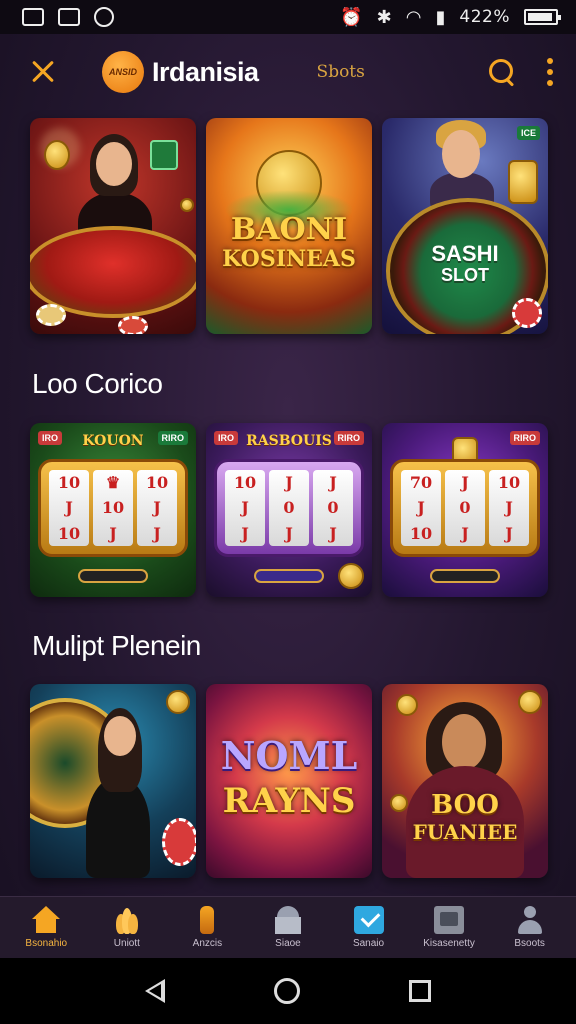 The height and width of the screenshot is (1024, 576). What do you see at coordinates (449, 943) in the screenshot?
I see `nav-label: Kisasenetty` at bounding box center [449, 943].